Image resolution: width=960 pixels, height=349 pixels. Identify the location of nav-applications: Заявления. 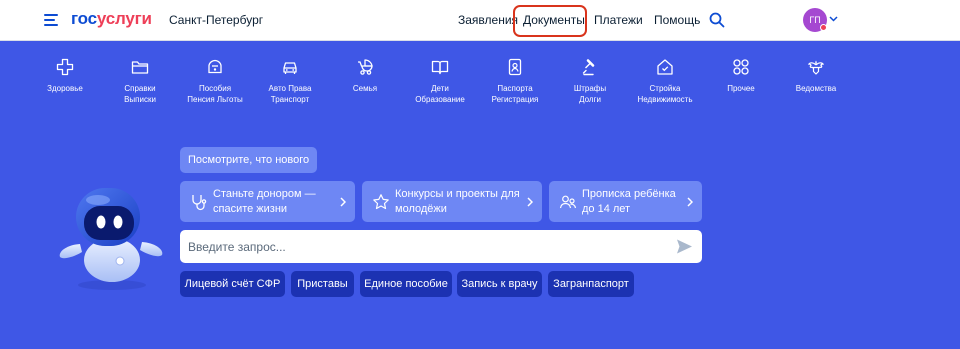
(488, 20).